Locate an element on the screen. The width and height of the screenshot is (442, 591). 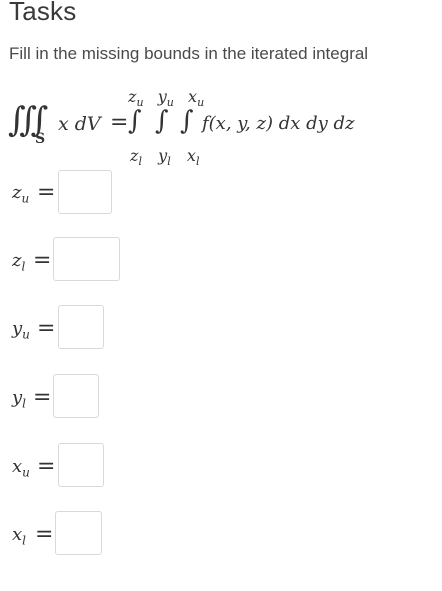
region-label: S is located at coordinates (40, 139).